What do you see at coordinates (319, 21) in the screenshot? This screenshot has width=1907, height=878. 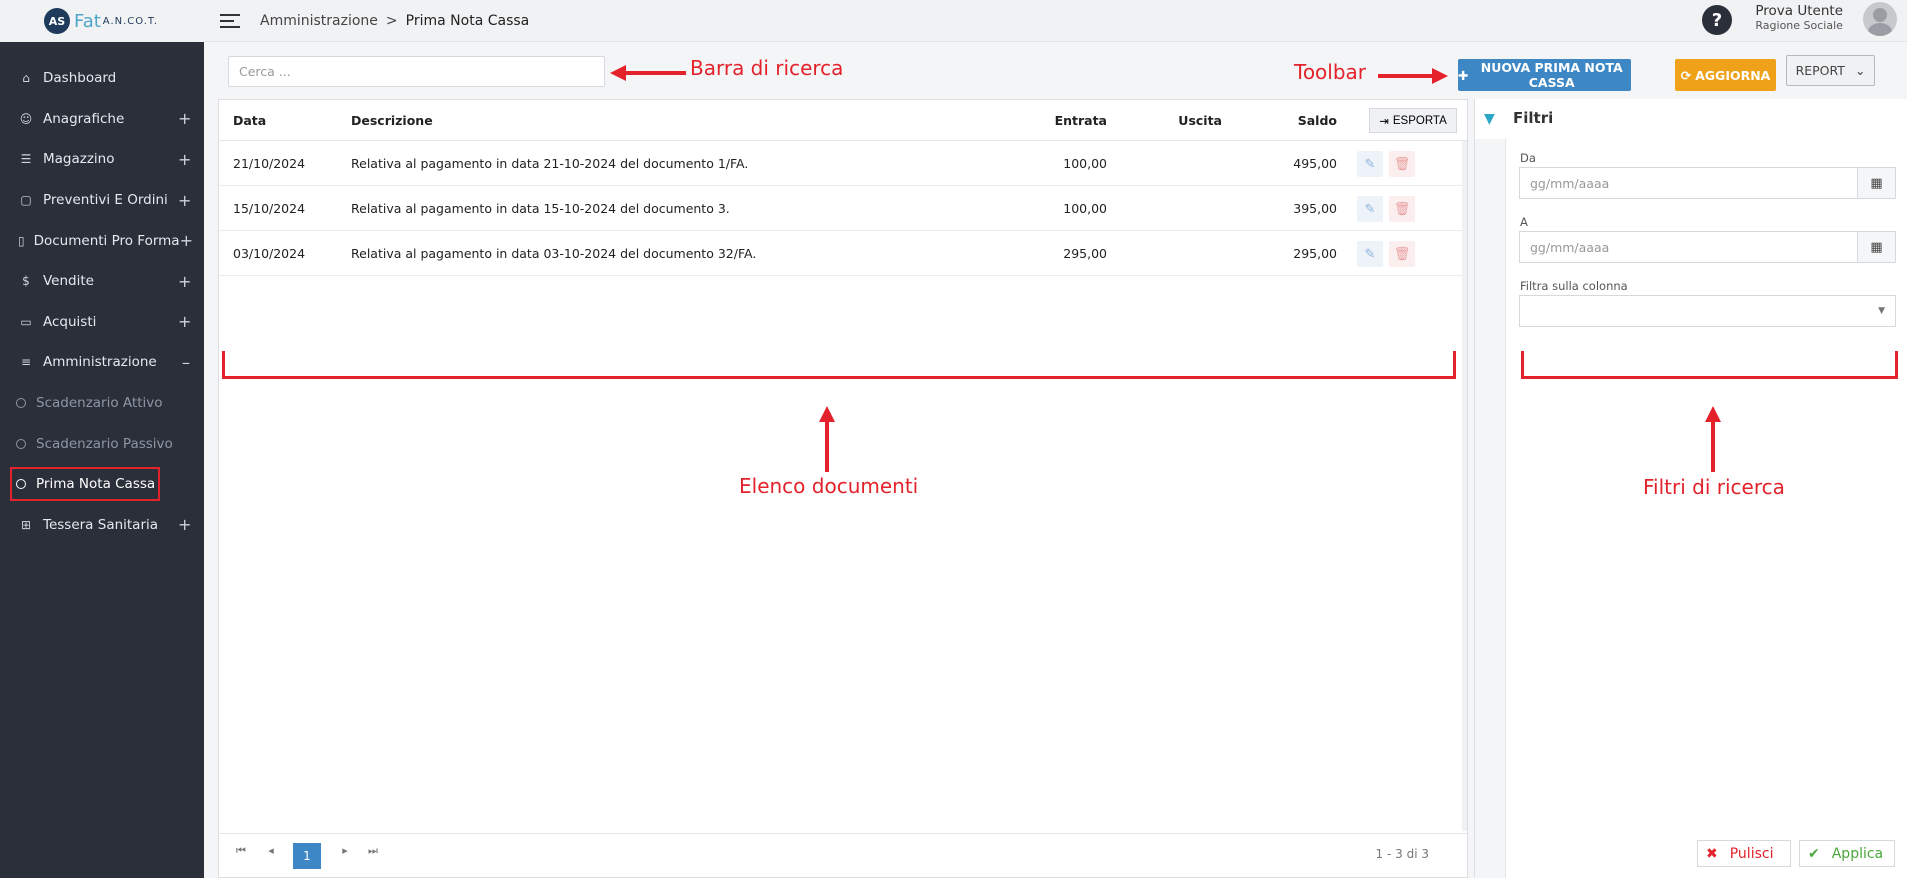 I see `breadcrumb-parent: Amministrazione` at bounding box center [319, 21].